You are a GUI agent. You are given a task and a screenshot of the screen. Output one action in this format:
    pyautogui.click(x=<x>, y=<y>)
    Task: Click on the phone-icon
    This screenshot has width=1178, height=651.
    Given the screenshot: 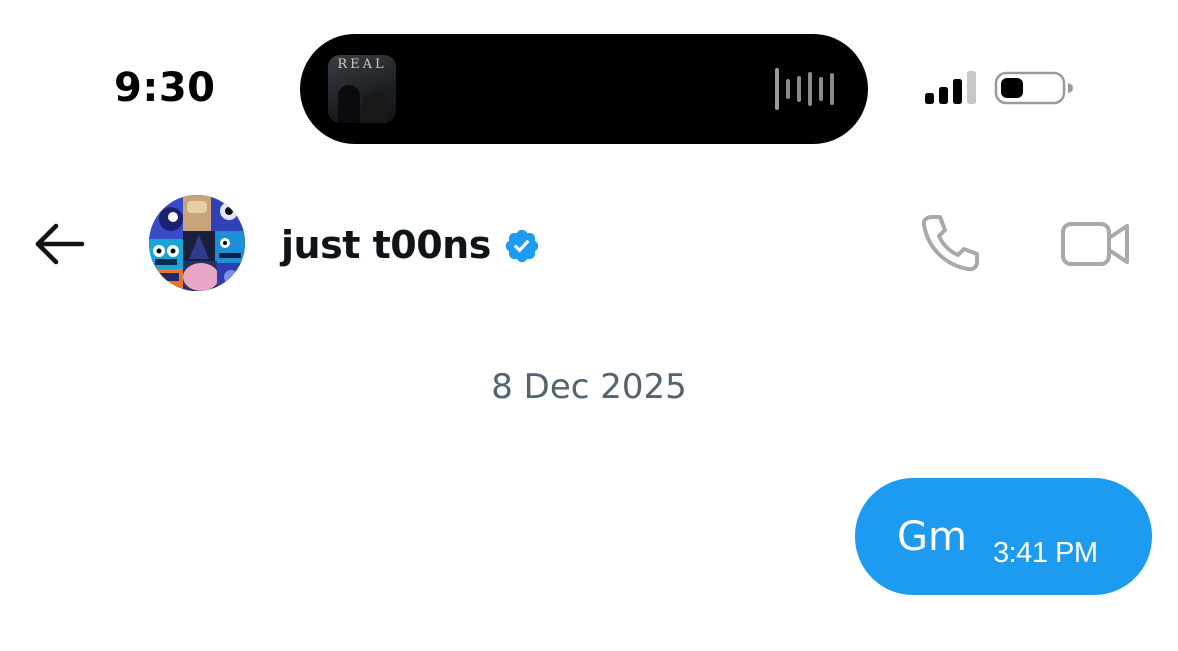 What is the action you would take?
    pyautogui.click(x=950, y=243)
    